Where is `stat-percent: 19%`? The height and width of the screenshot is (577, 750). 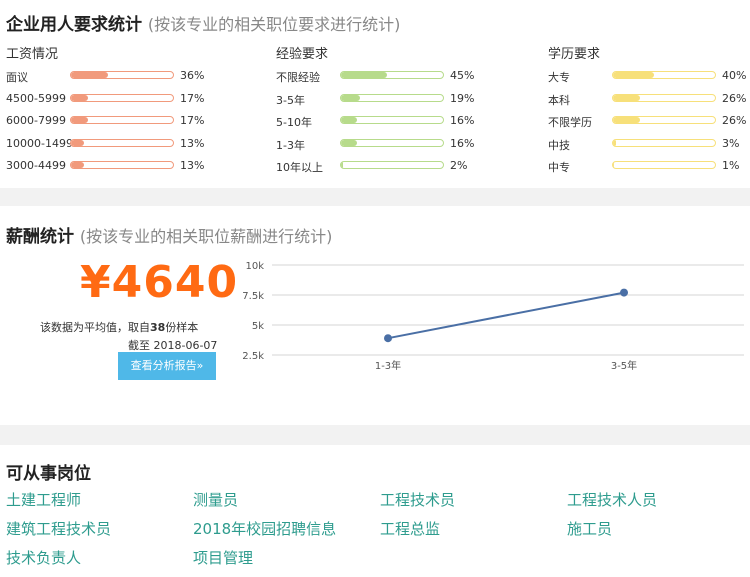
stat-percent: 19% is located at coordinates (462, 98).